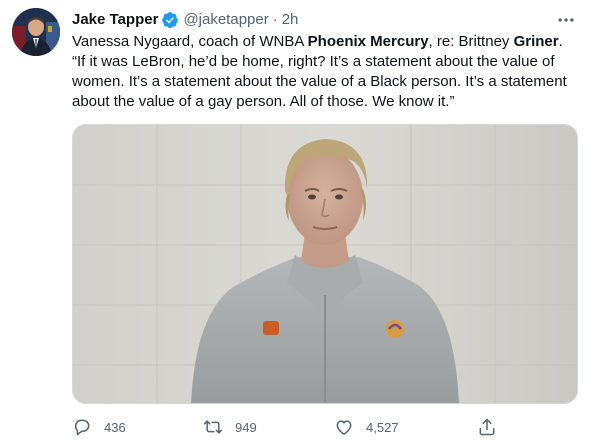 The height and width of the screenshot is (442, 597). I want to click on verified-badge-icon, so click(170, 20).